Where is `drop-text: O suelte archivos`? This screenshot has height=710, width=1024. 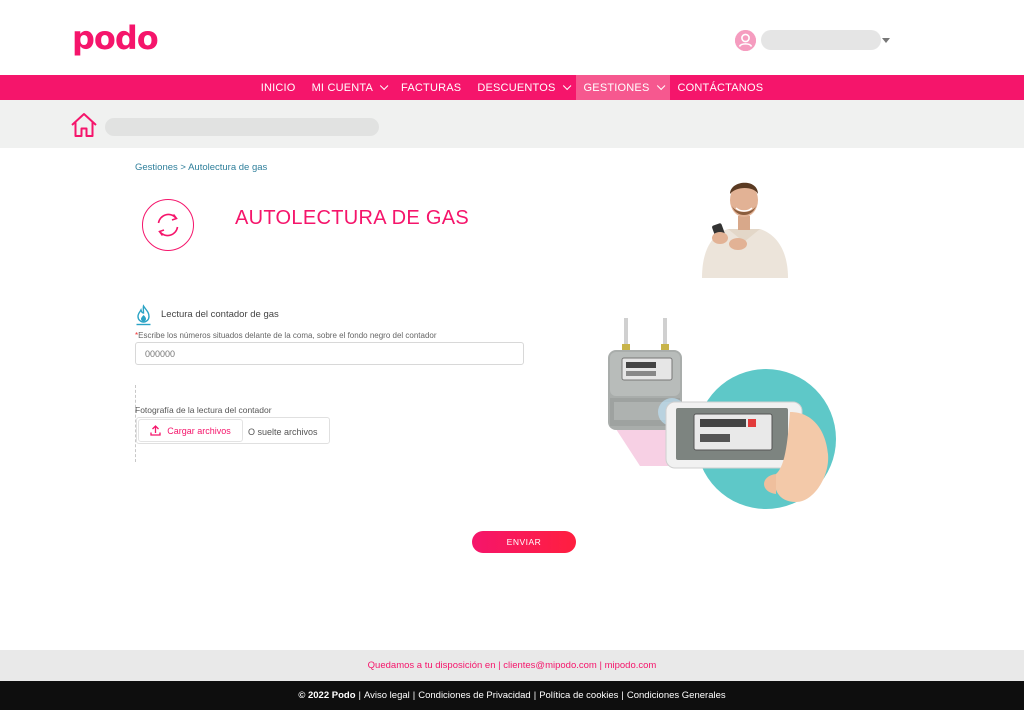 drop-text: O suelte archivos is located at coordinates (283, 432).